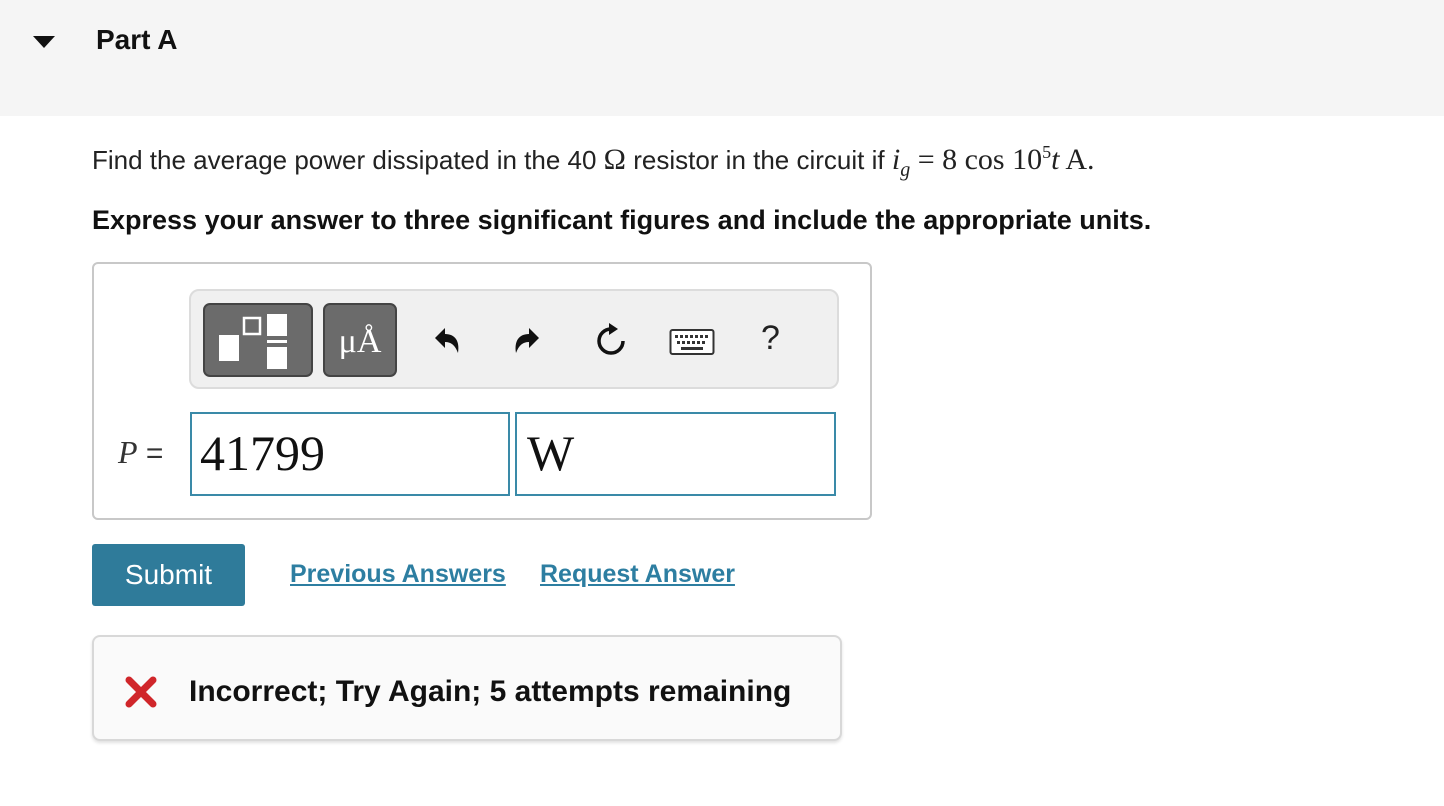 The image size is (1444, 806). I want to click on request-answer-link: Request Answer, so click(637, 574).